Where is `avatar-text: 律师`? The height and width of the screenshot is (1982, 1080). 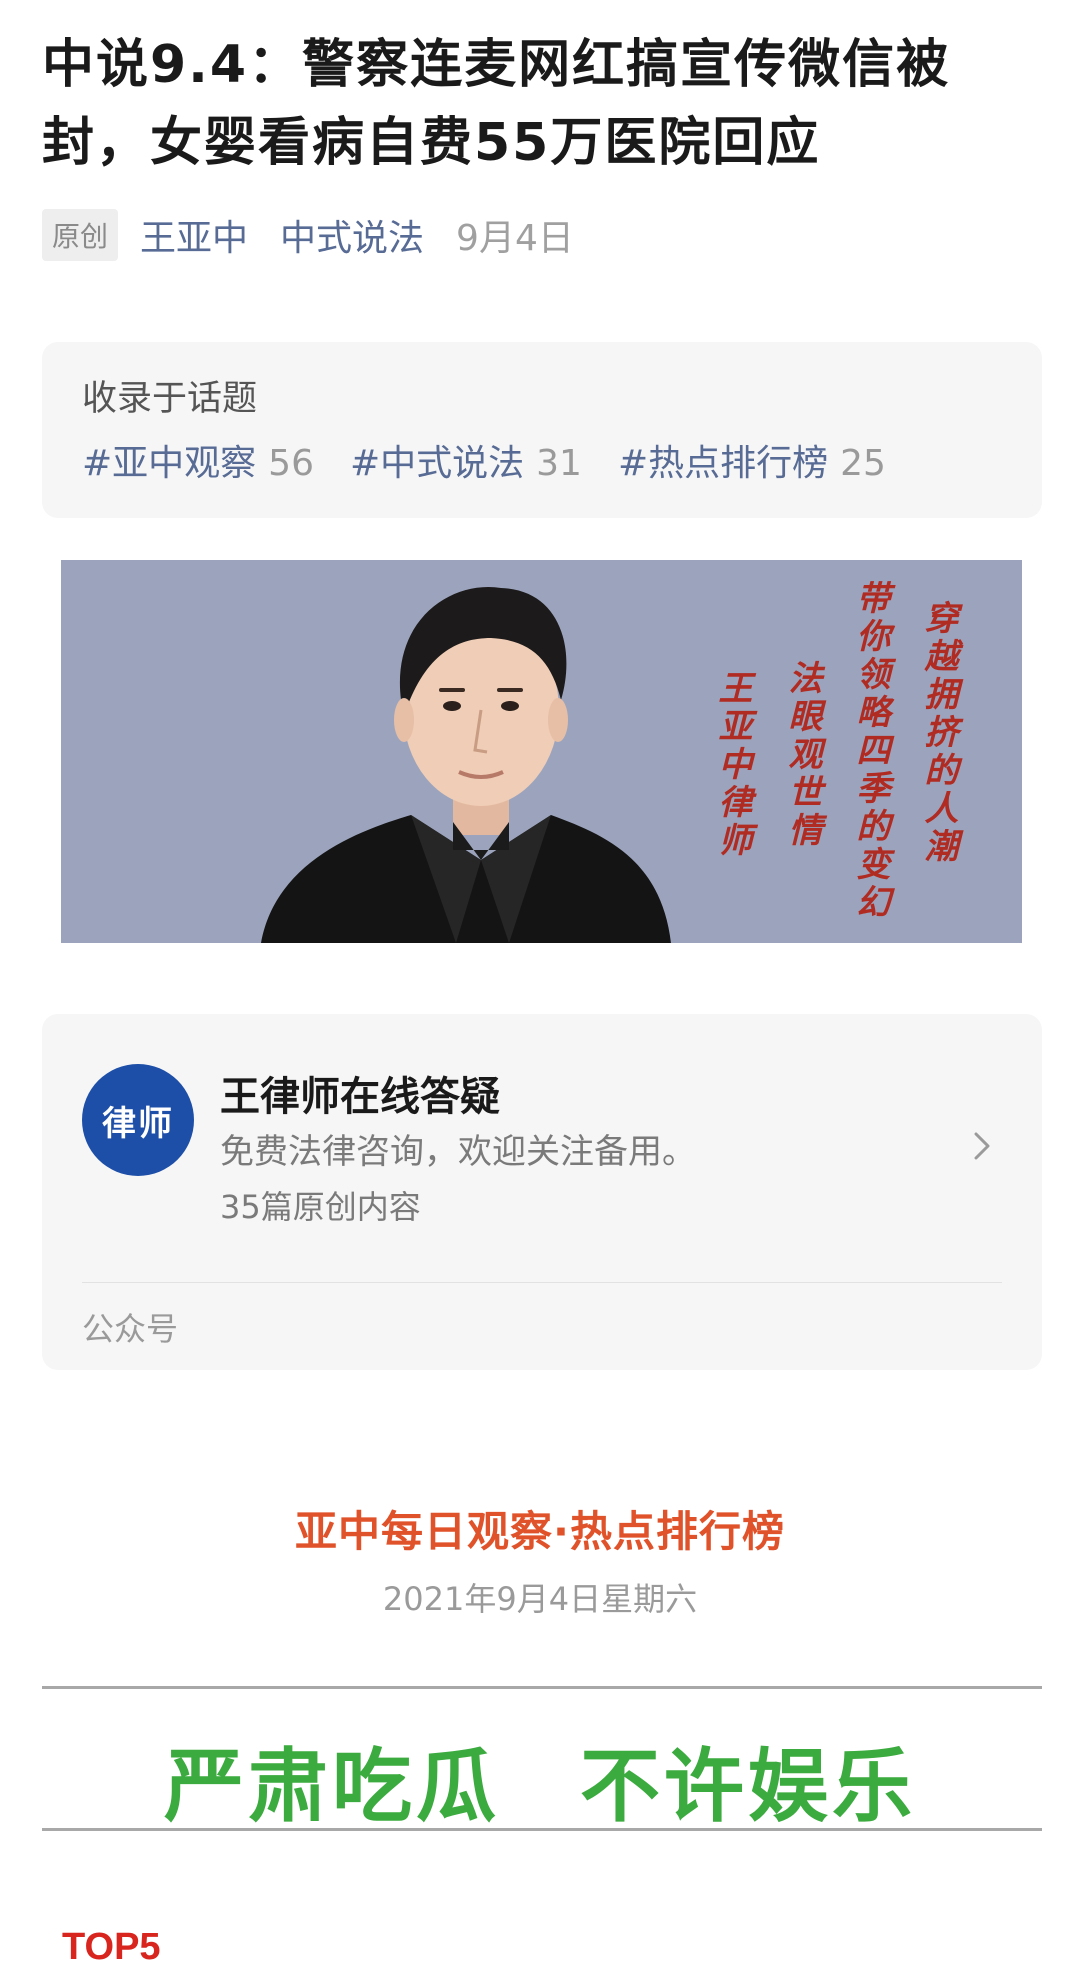 avatar-text: 律师 is located at coordinates (138, 1123).